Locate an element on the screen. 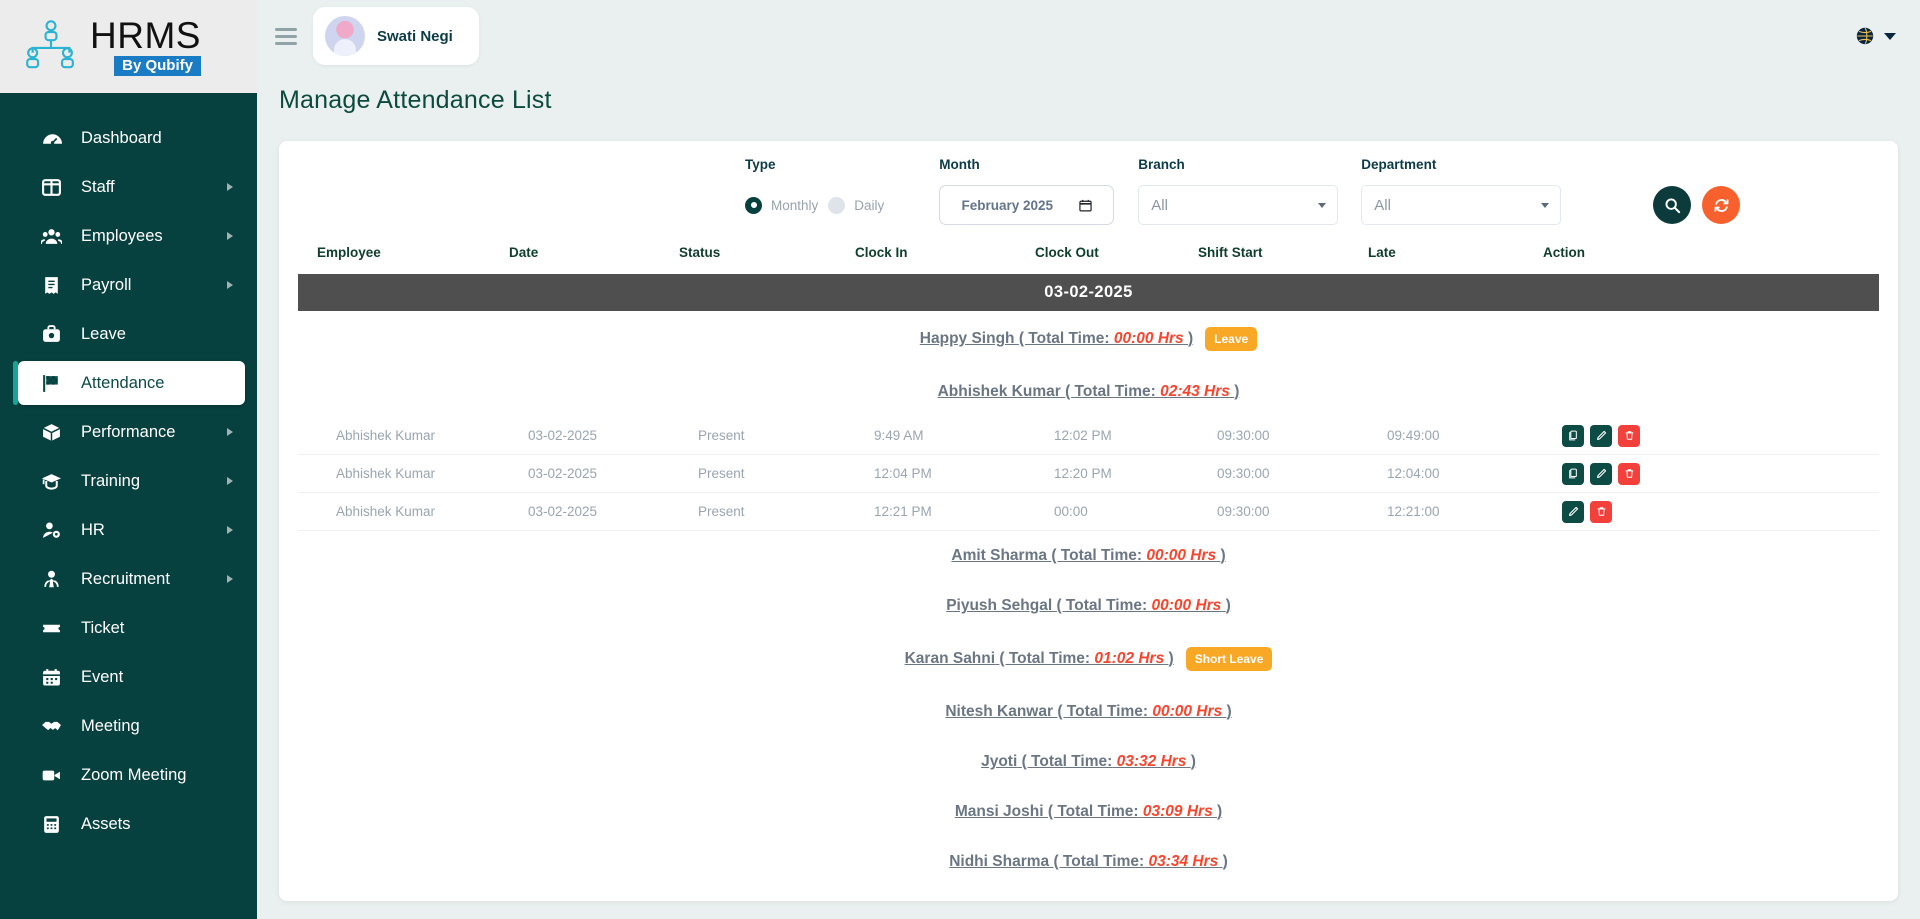  sidebar-item-performance: Performance is located at coordinates (131, 432).